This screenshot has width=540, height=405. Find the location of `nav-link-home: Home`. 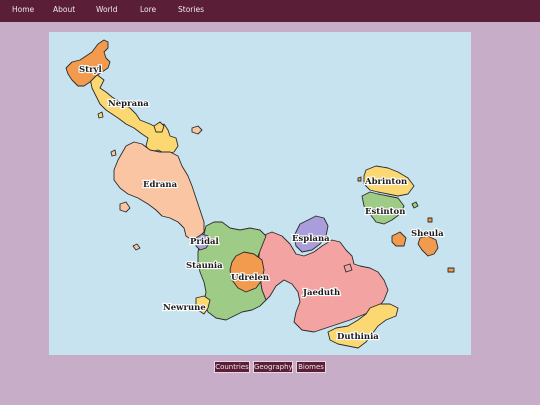

nav-link-home: Home is located at coordinates (23, 9).